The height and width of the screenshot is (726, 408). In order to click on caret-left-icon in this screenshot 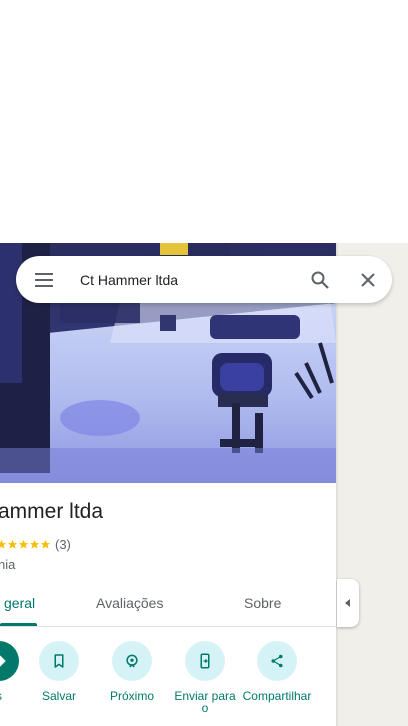, I will do `click(347, 603)`.